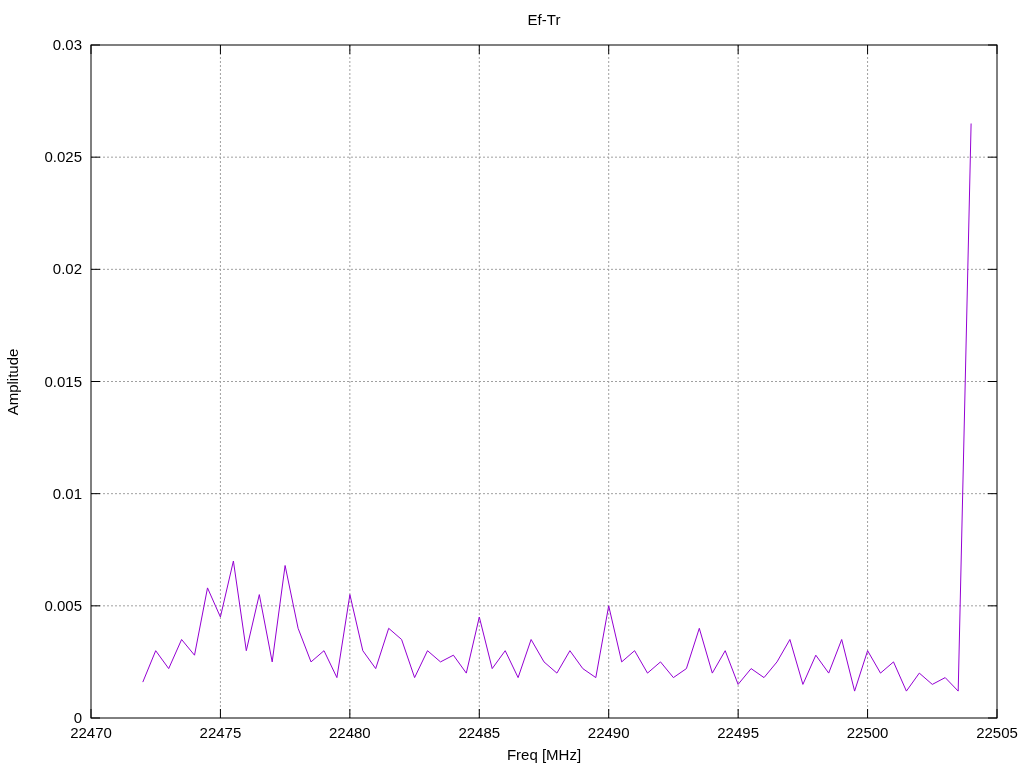  Describe the element at coordinates (738, 732) in the screenshot. I see `tick-label: 22495` at that location.